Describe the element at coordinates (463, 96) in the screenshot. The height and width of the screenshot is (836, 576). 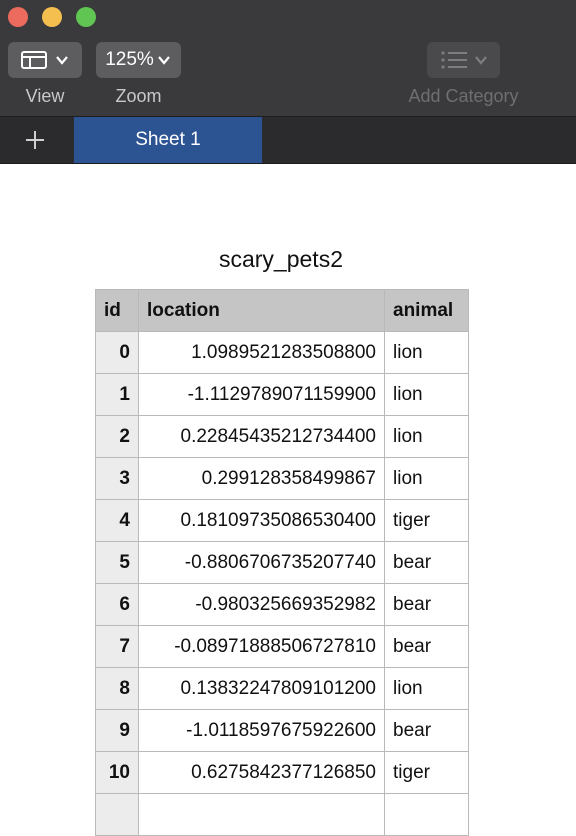
I see `add-category-label: Add Category` at that location.